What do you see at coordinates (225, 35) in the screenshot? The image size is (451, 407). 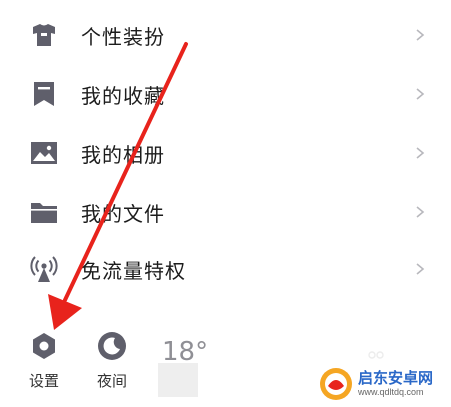 I see `menu-item-theme: 个性装扮` at bounding box center [225, 35].